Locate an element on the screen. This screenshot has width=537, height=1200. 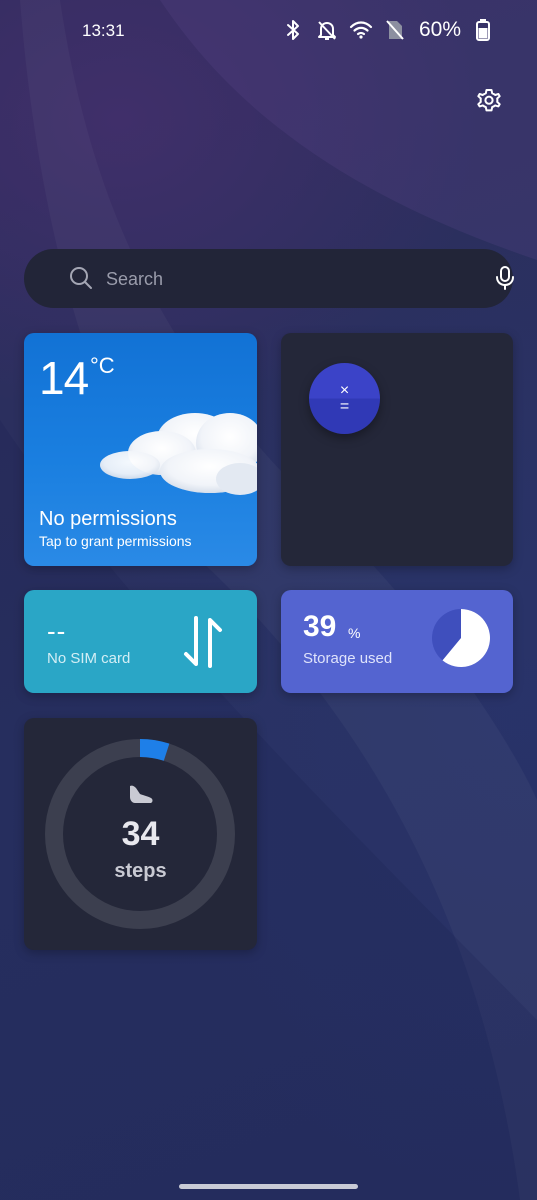
settings-button is located at coordinates (489, 100).